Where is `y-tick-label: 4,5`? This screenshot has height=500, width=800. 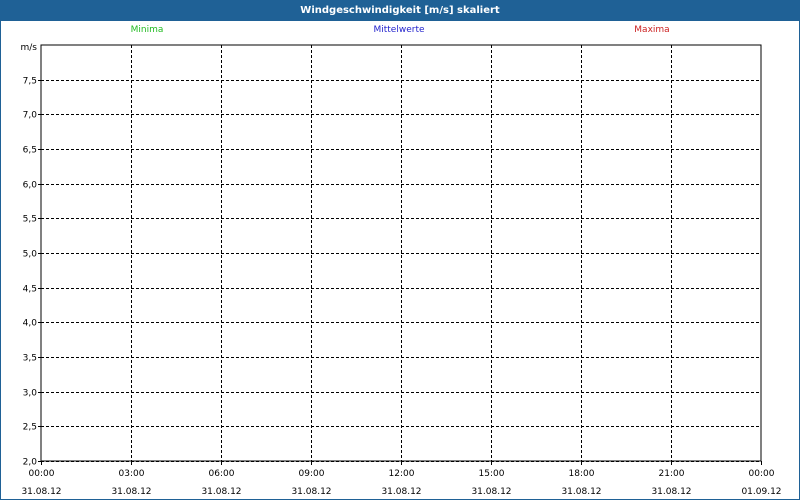
y-tick-label: 4,5 is located at coordinates (30, 290).